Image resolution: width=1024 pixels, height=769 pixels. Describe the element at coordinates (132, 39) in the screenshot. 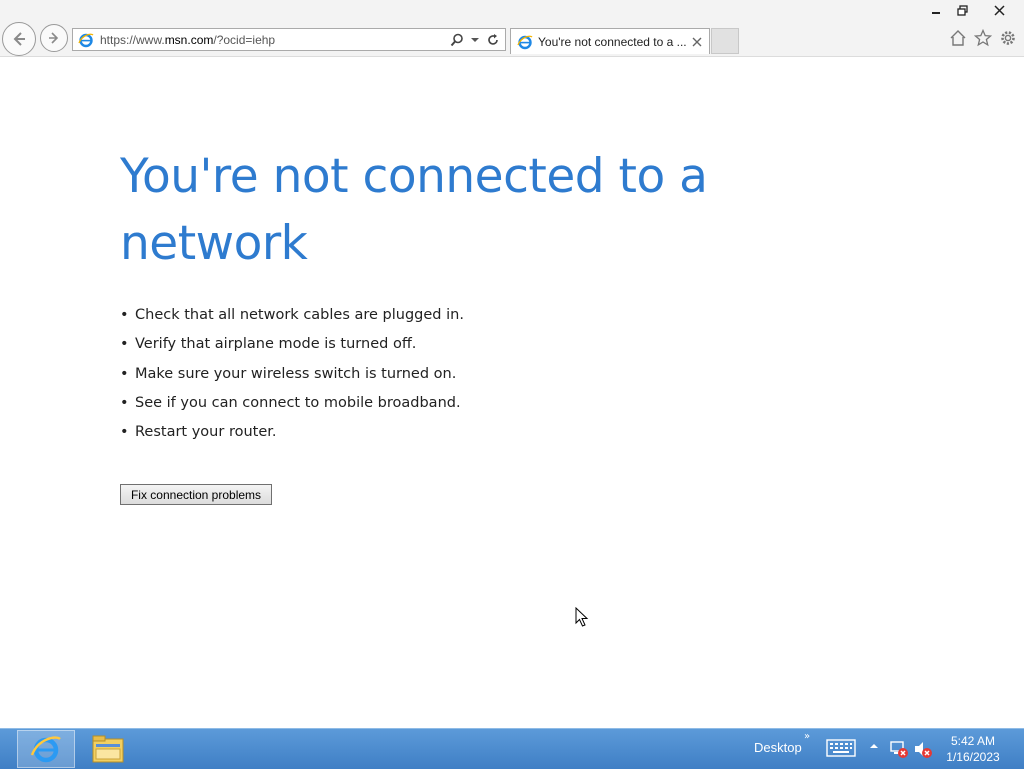

I see `url-prefix: https://www.` at that location.